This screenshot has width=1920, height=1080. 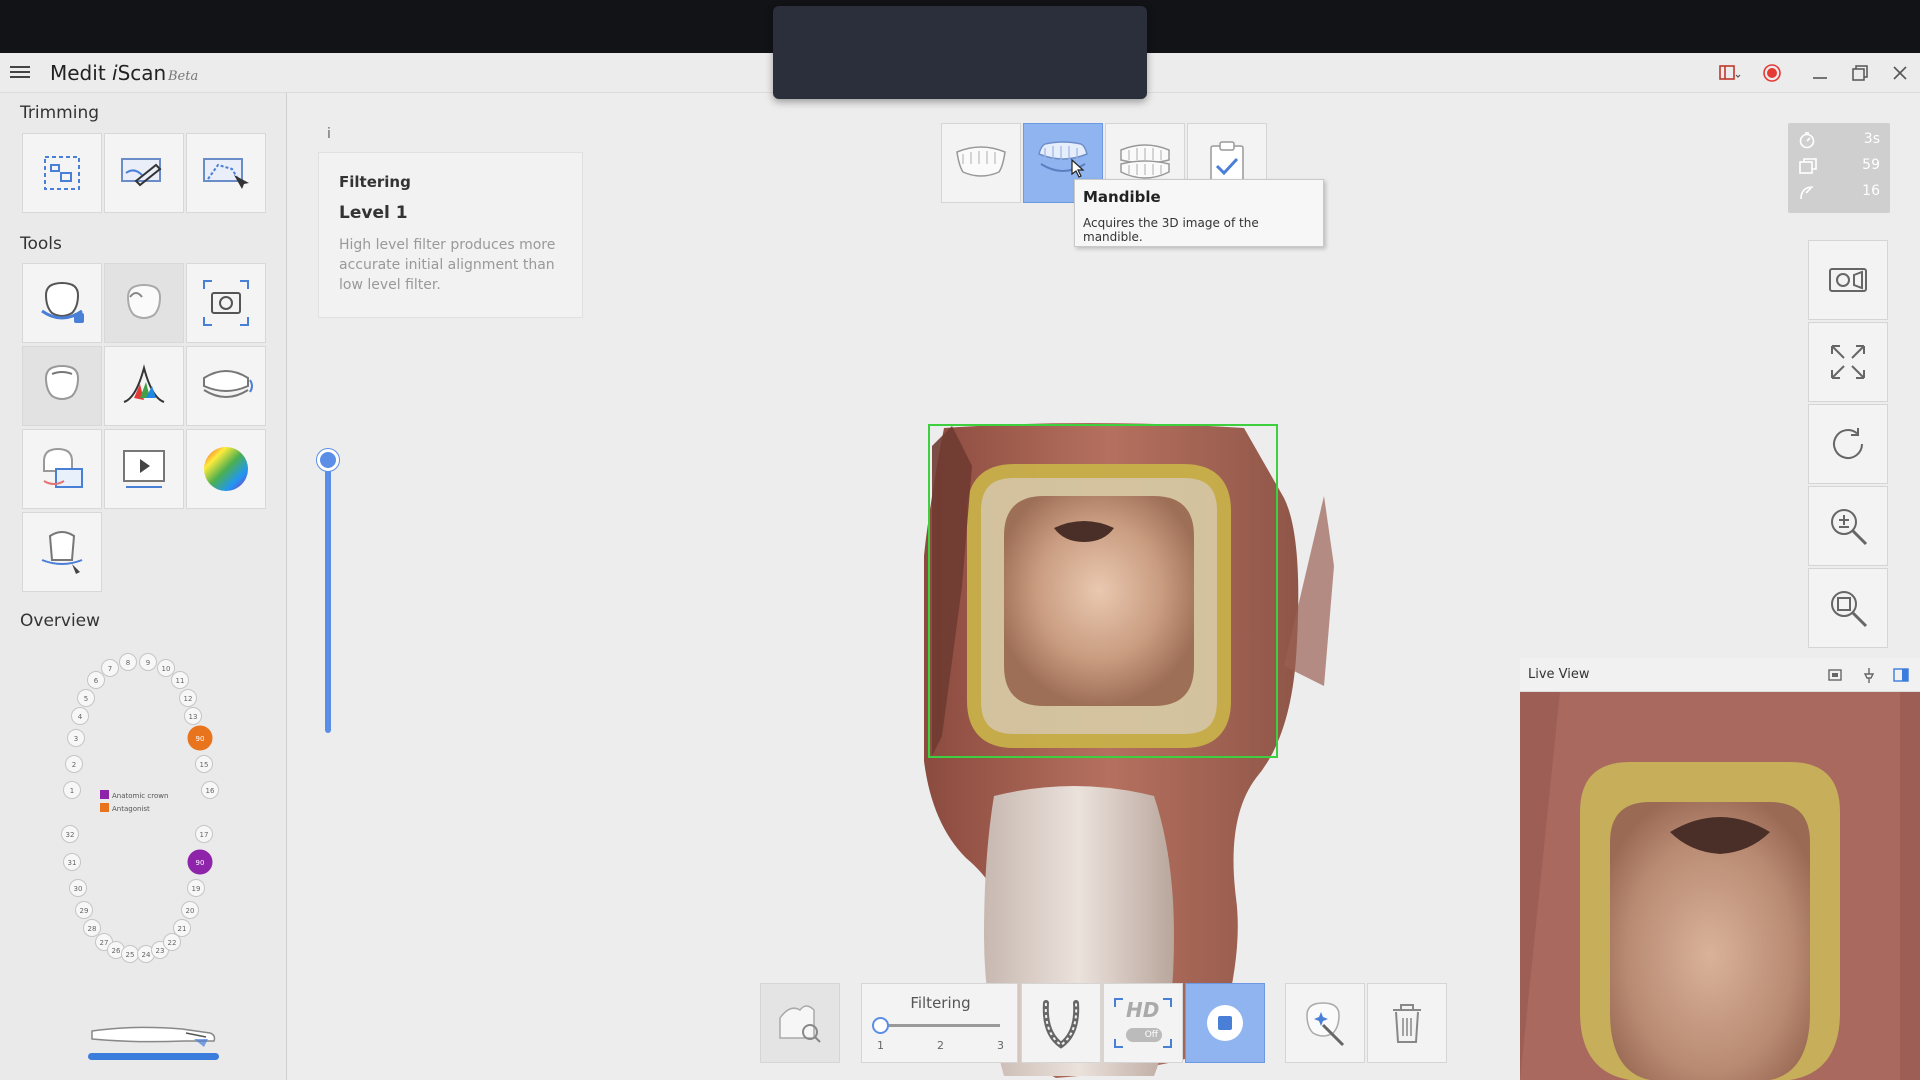 What do you see at coordinates (1839, 140) in the screenshot?
I see `stat-time: 3s` at bounding box center [1839, 140].